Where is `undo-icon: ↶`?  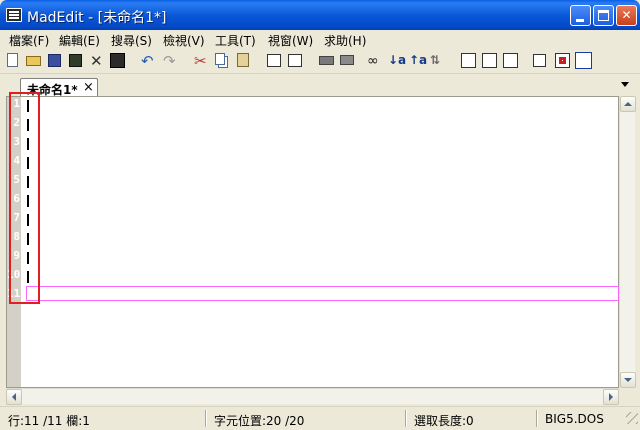 undo-icon: ↶ is located at coordinates (147, 61).